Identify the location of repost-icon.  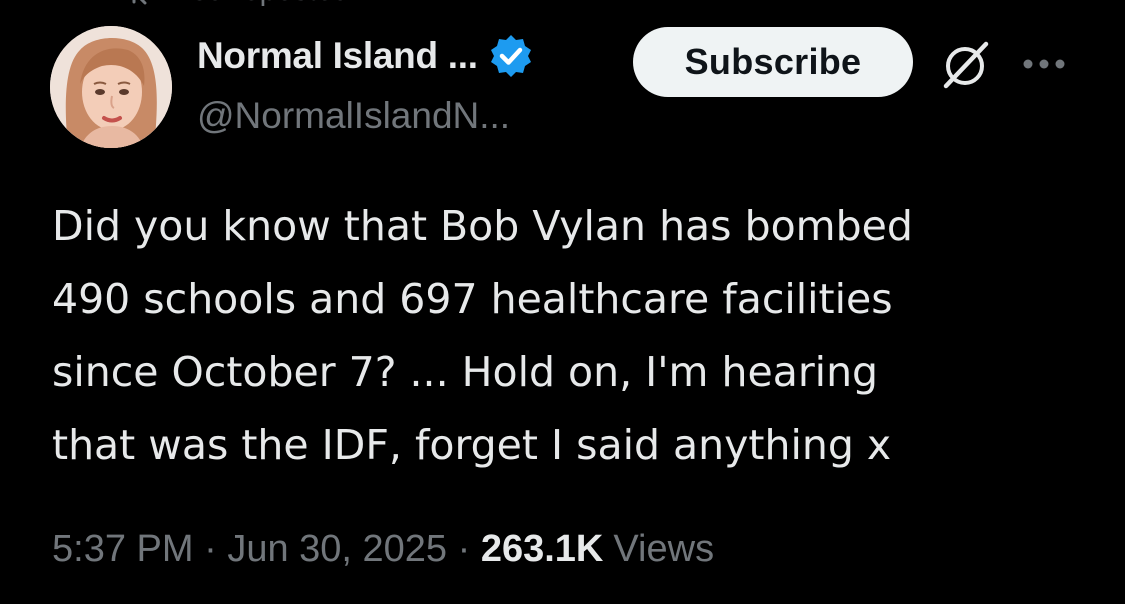
(145, 3).